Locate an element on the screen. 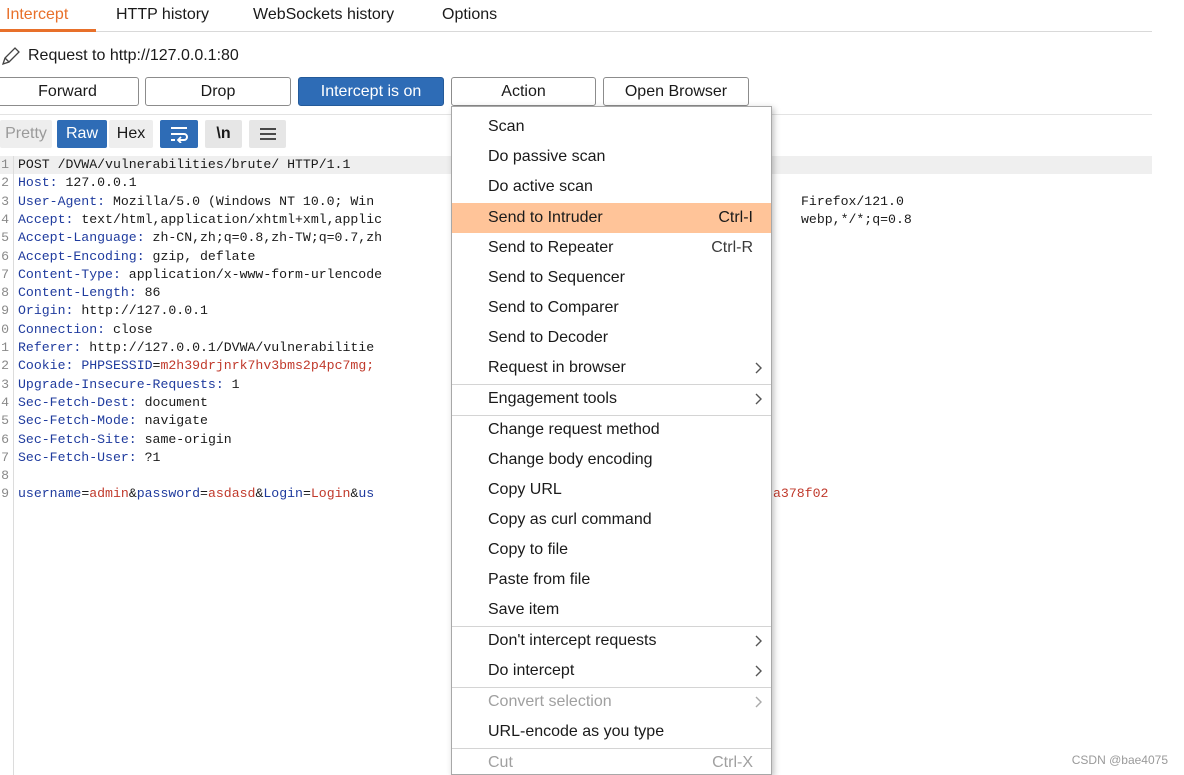 The height and width of the screenshot is (775, 1184). request-target: Request to http://127.0.0.1:80 is located at coordinates (119, 56).